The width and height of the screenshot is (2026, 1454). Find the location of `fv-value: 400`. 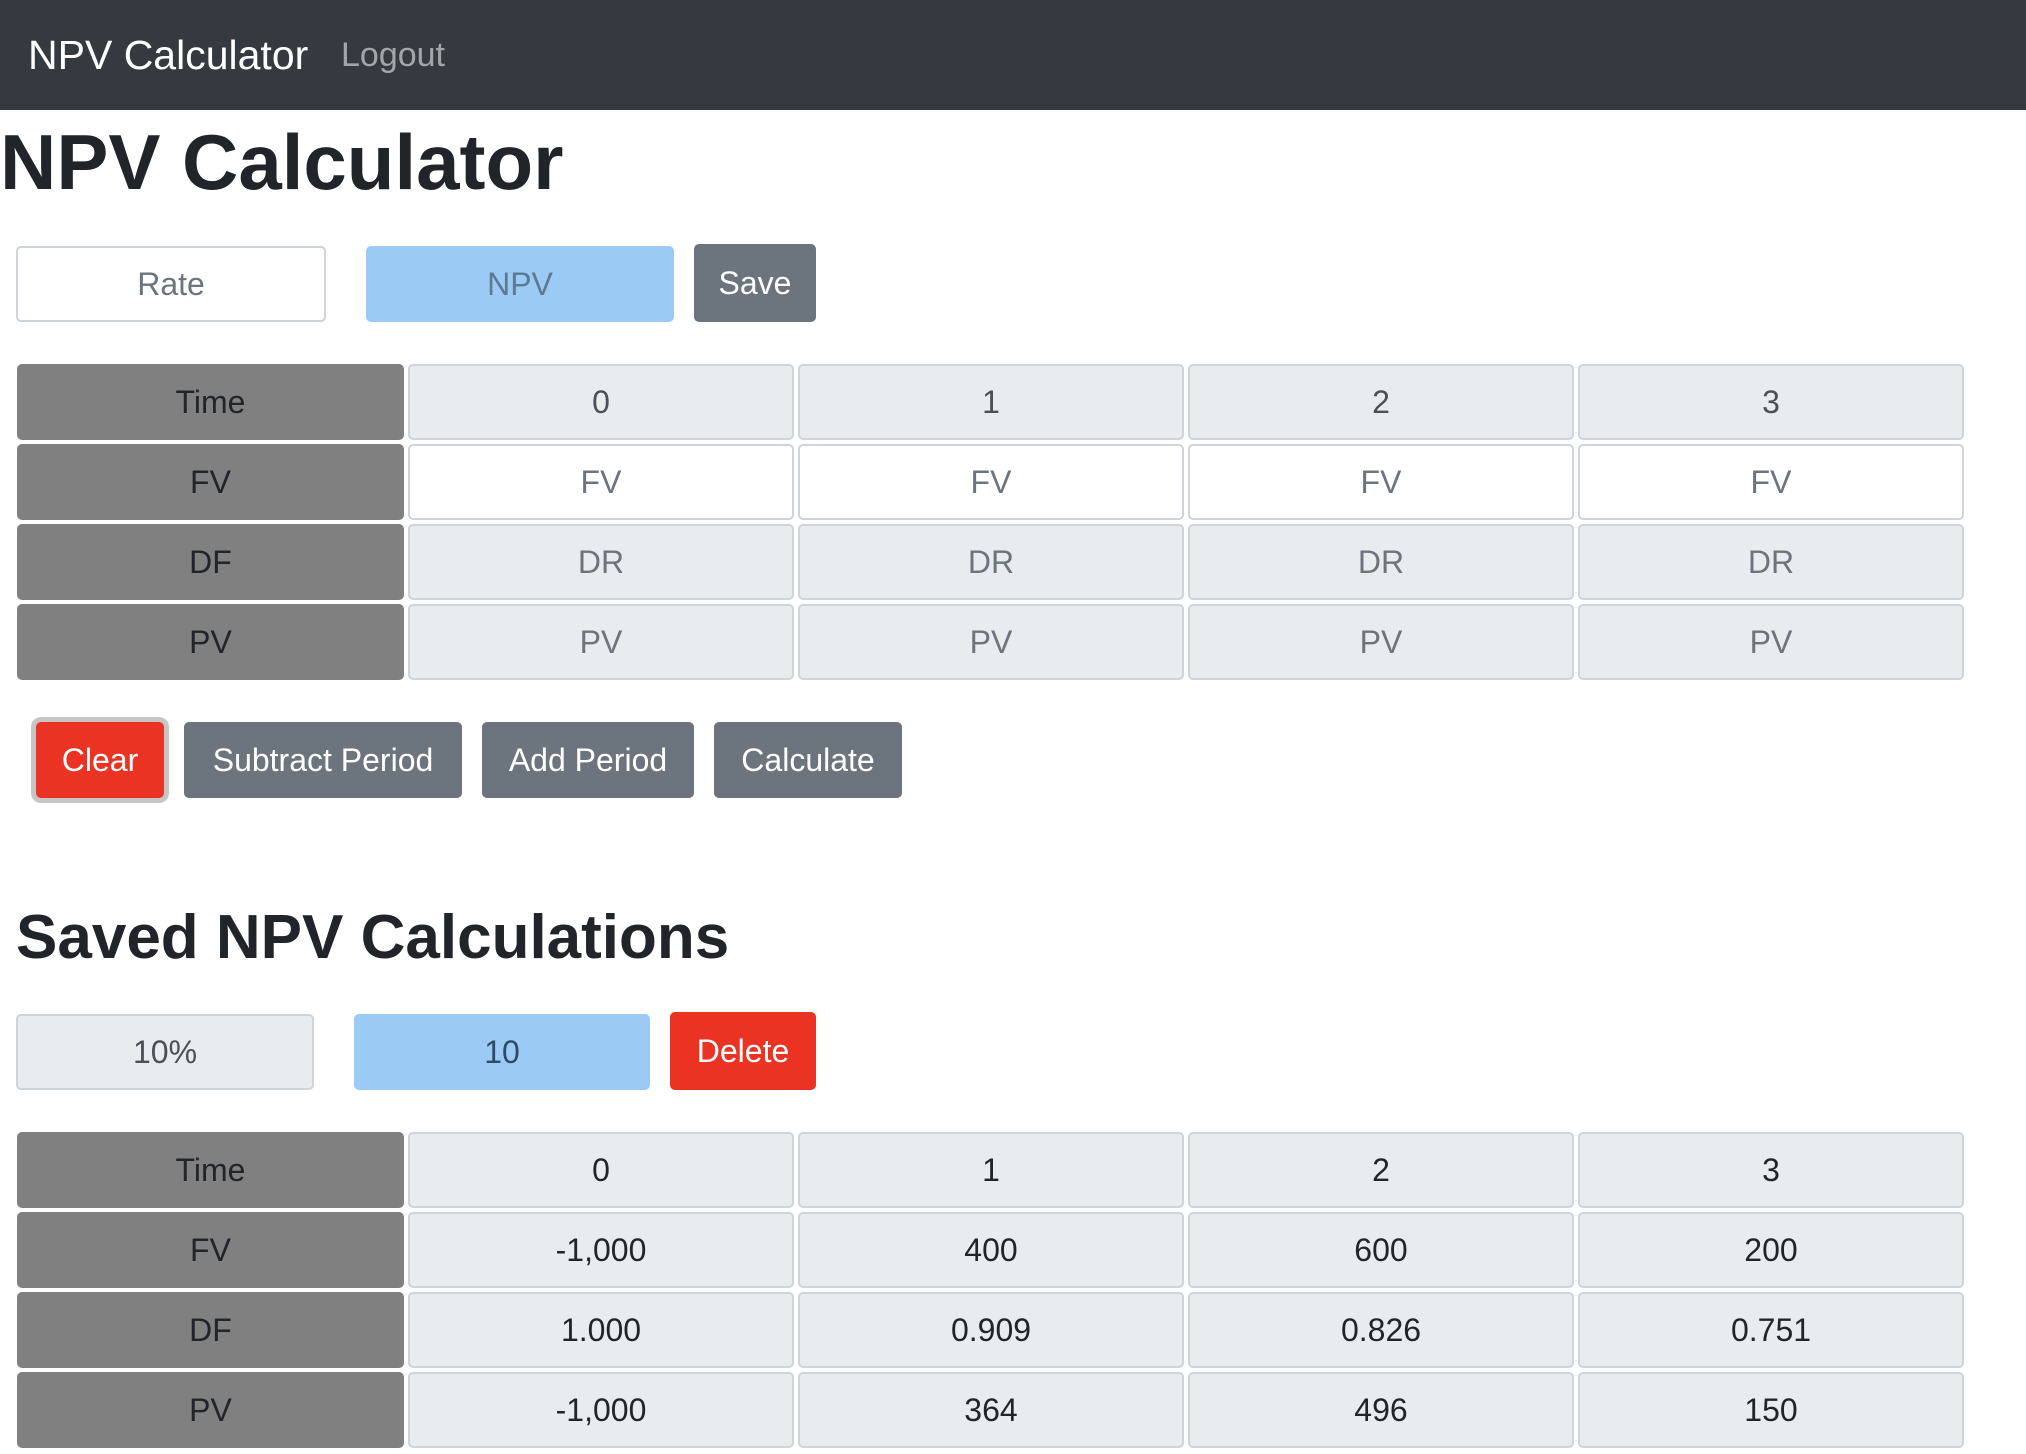

fv-value: 400 is located at coordinates (991, 1250).